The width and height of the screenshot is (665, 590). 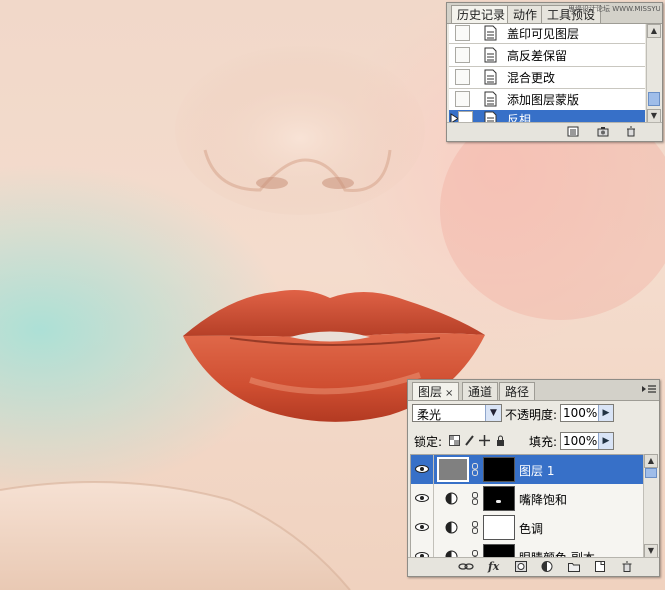 I want to click on layer-row: 嘴降饱和, so click(x=528, y=499).